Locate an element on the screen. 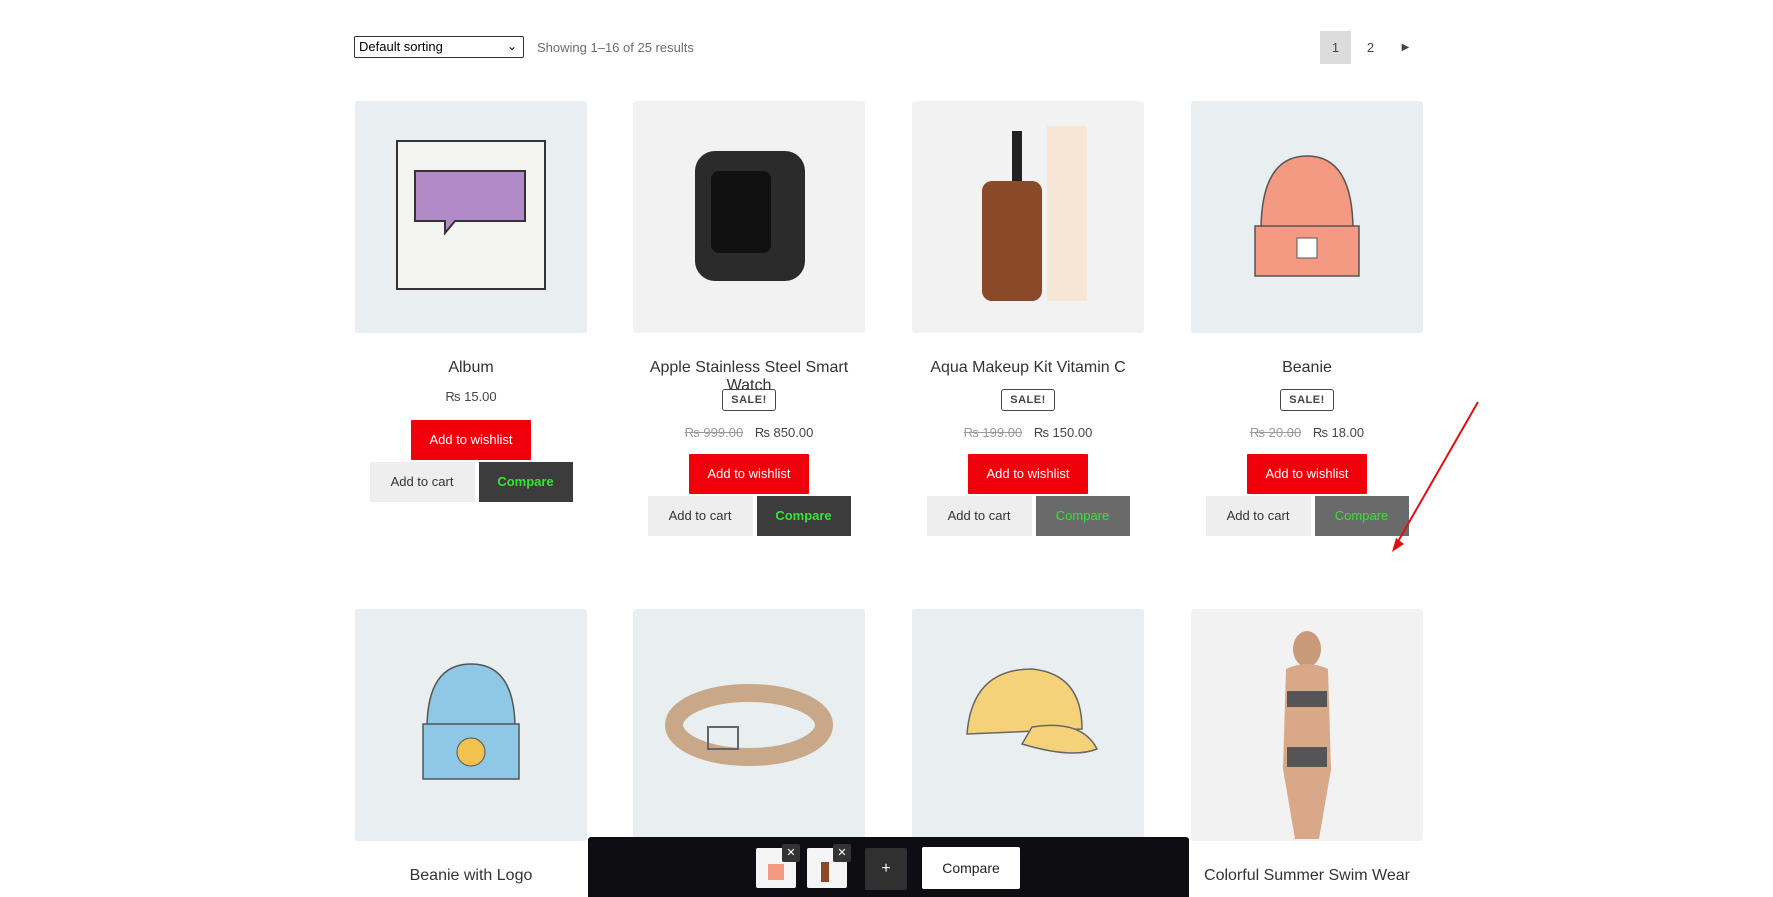  belt-illustration is located at coordinates (749, 725).